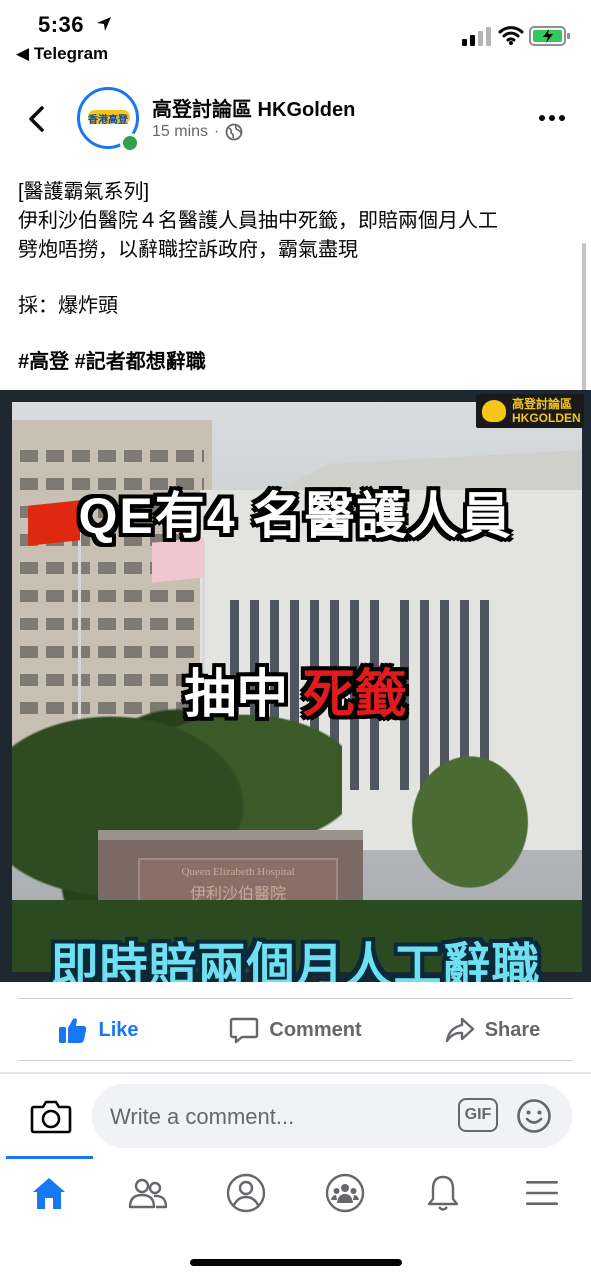  Describe the element at coordinates (512, 1029) in the screenshot. I see `share-label: Share` at that location.